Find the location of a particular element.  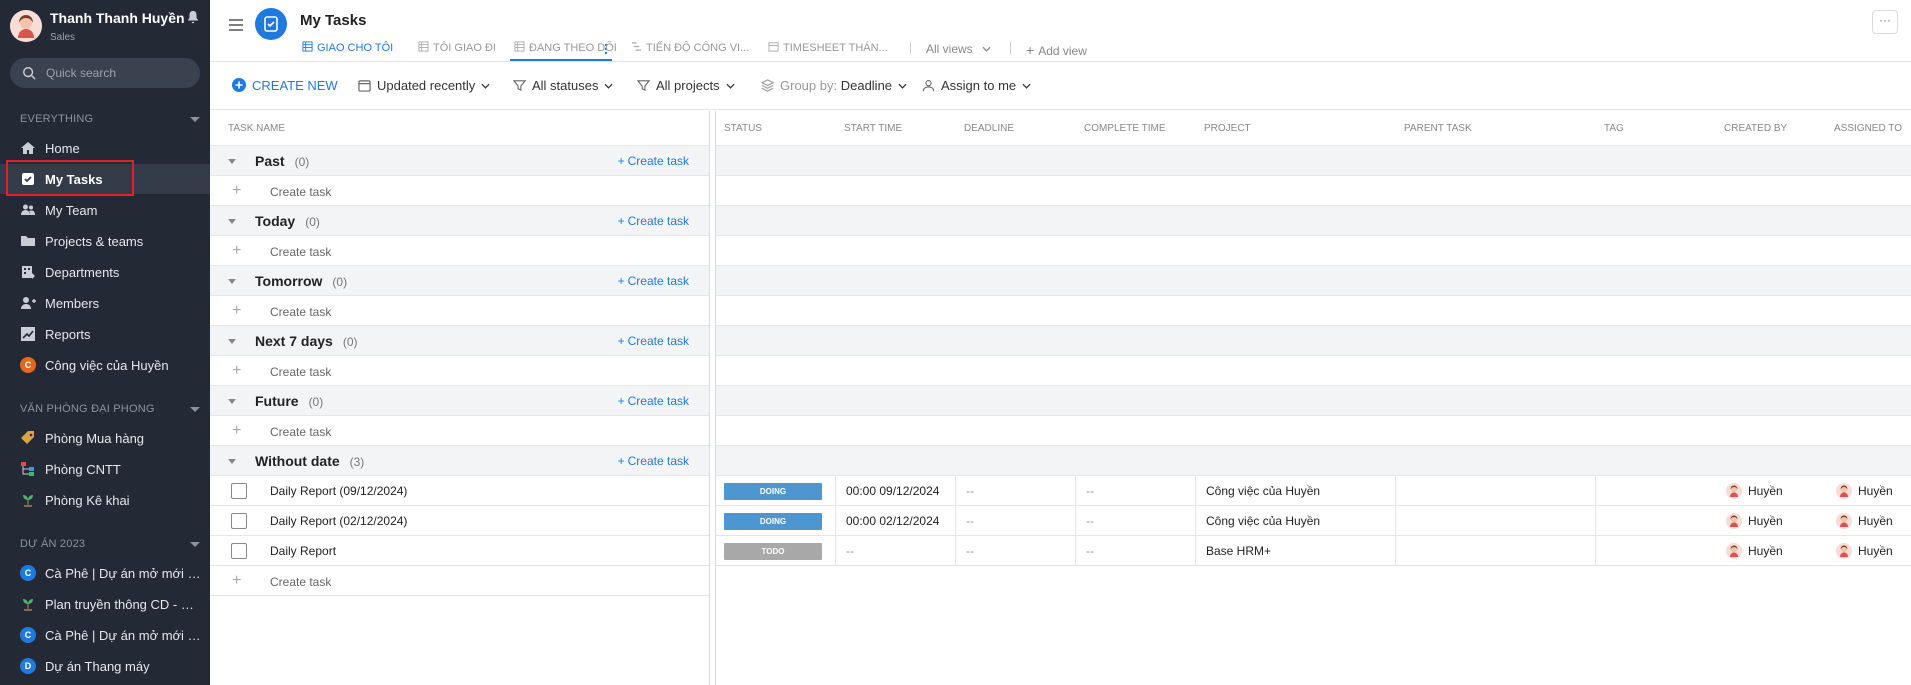

group-row-next-7-days: Next 7 days (0) + Create task is located at coordinates (459, 341).